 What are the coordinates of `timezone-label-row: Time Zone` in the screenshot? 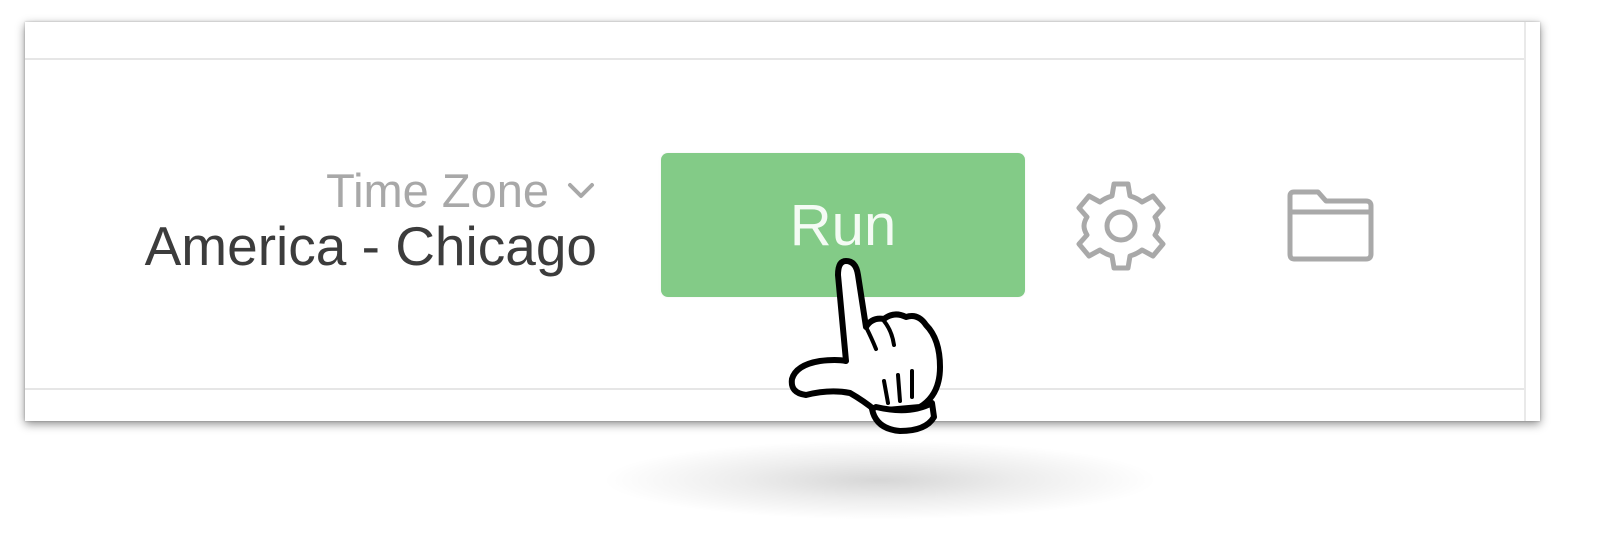 It's located at (371, 191).